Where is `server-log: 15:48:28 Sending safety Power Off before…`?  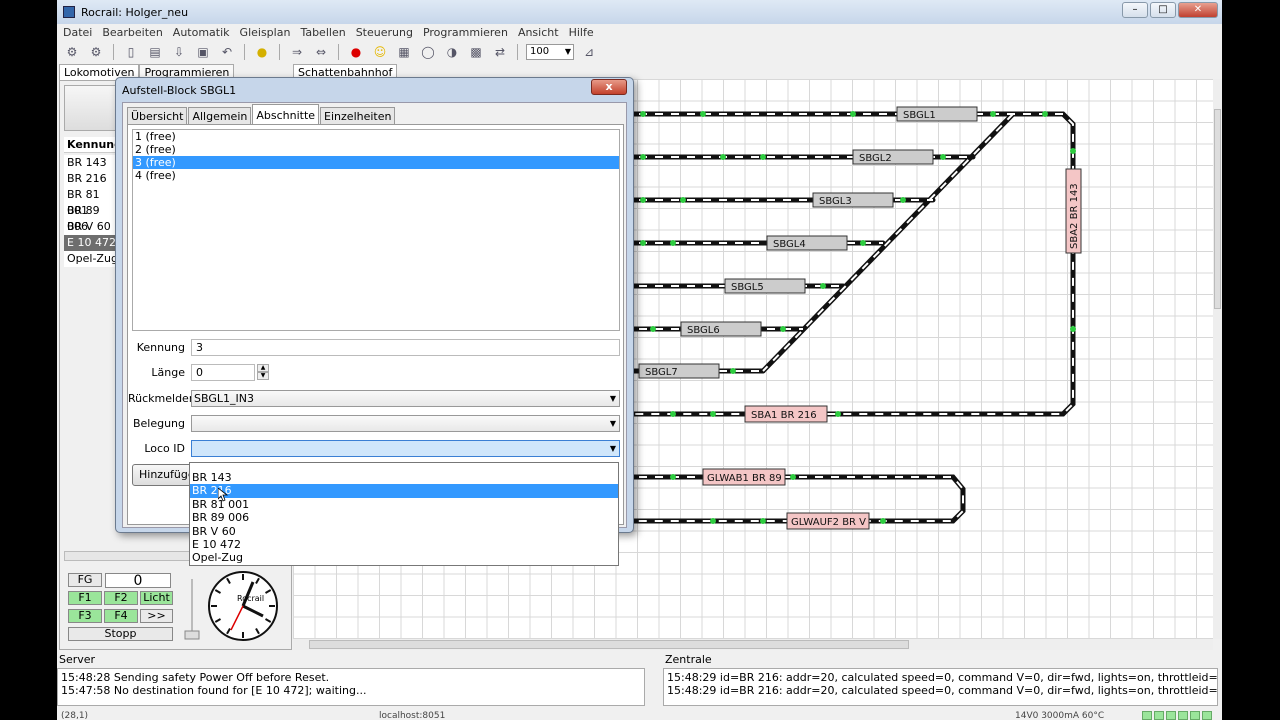
server-log: 15:48:28 Sending safety Power Off before… is located at coordinates (351, 687).